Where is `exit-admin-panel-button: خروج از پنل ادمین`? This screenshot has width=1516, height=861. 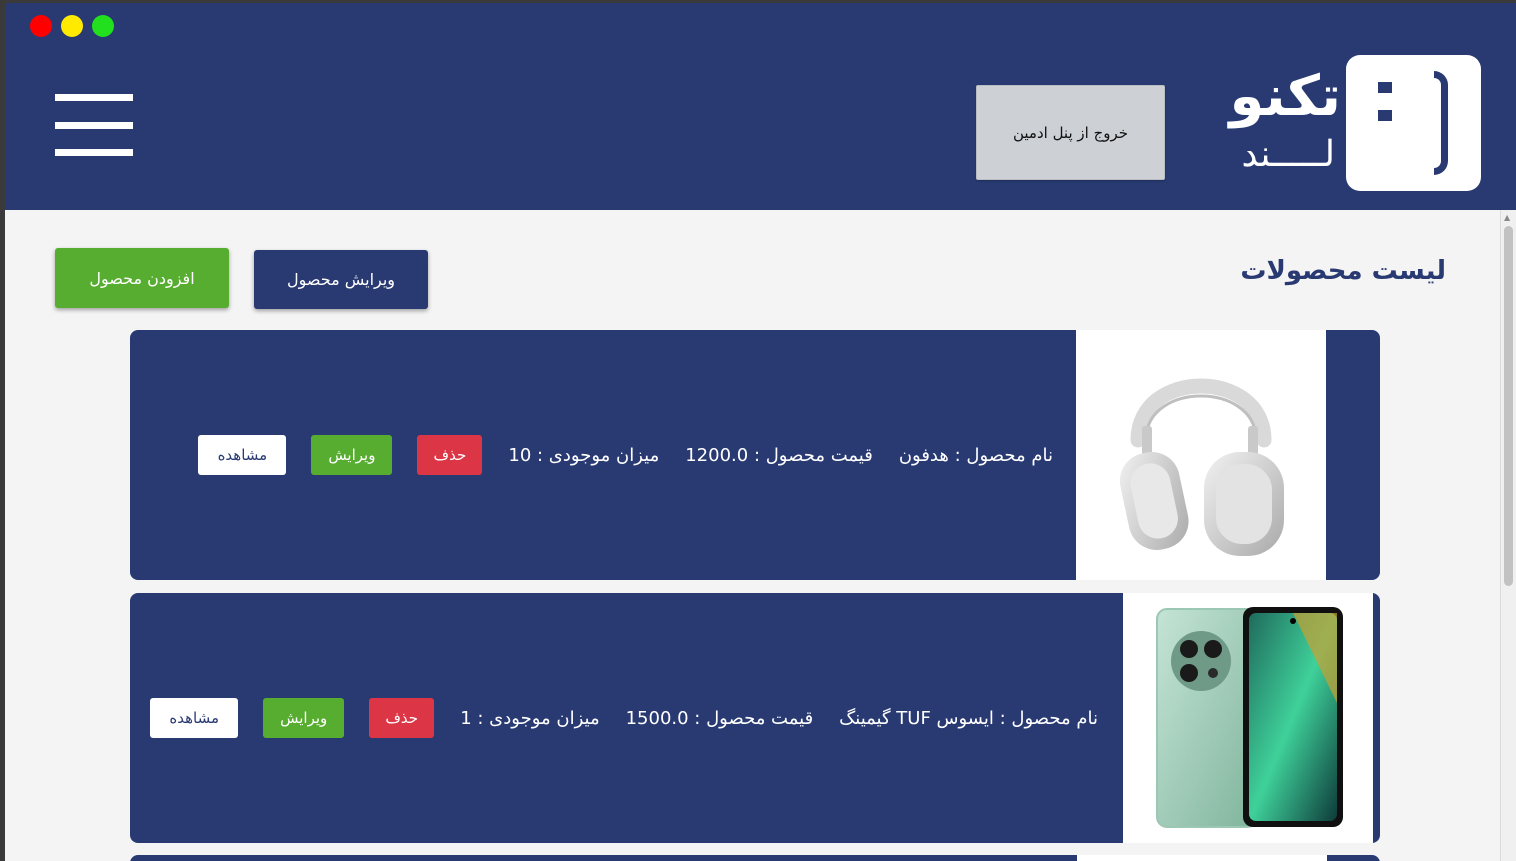
exit-admin-panel-button: خروج از پنل ادمین is located at coordinates (1070, 132).